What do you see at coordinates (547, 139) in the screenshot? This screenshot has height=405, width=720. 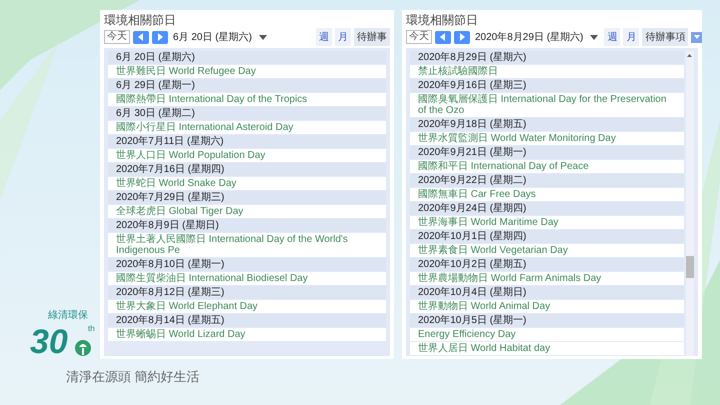 I see `event-link: 世界水質監測日 World Water Monitoring Day` at bounding box center [547, 139].